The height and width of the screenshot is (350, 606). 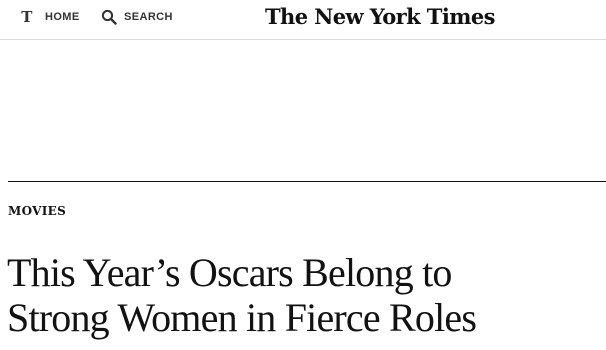 I want to click on nyt-t-logo-icon: T, so click(x=27, y=17).